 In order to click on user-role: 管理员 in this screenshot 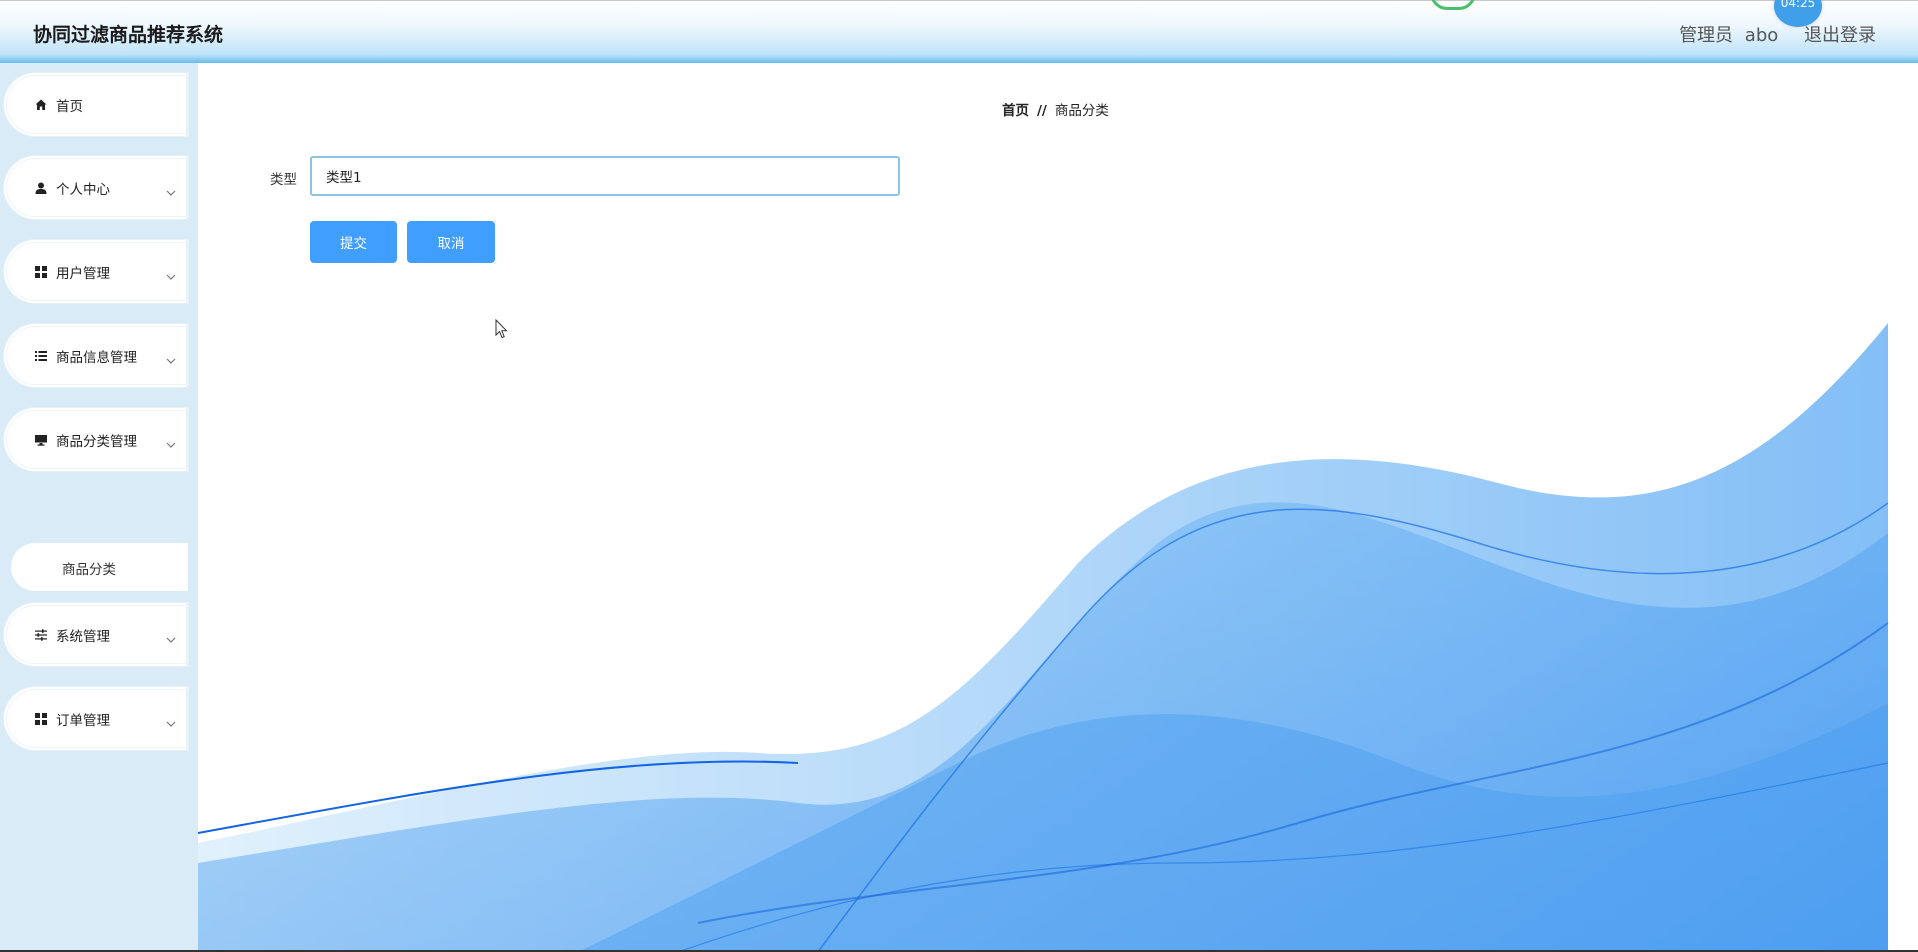, I will do `click(1706, 35)`.